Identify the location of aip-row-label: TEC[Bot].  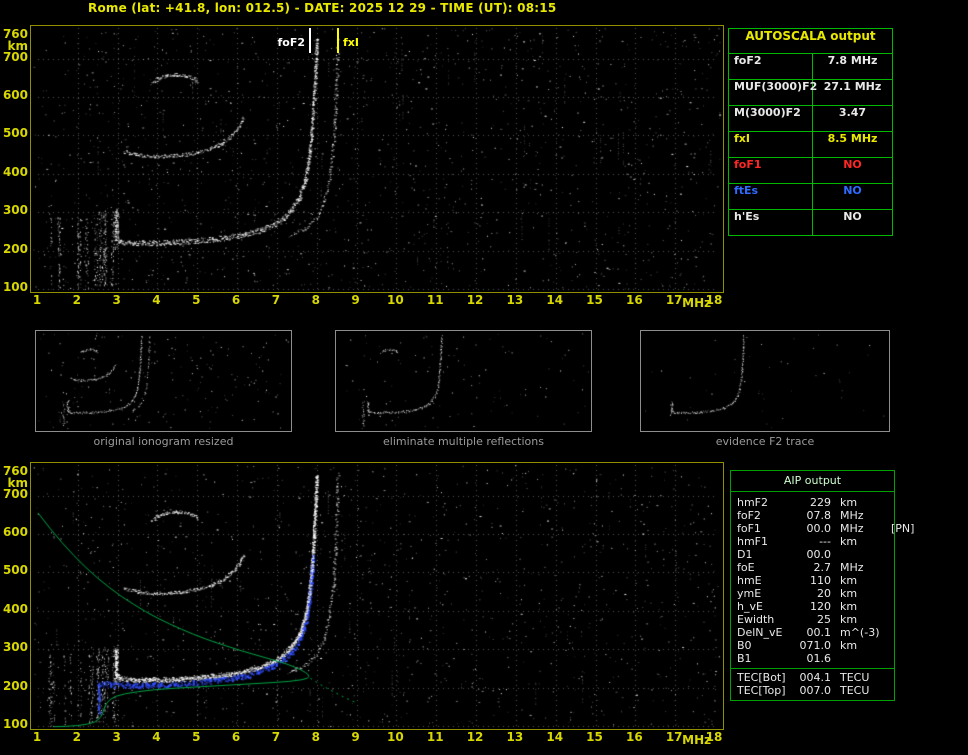
(761, 677).